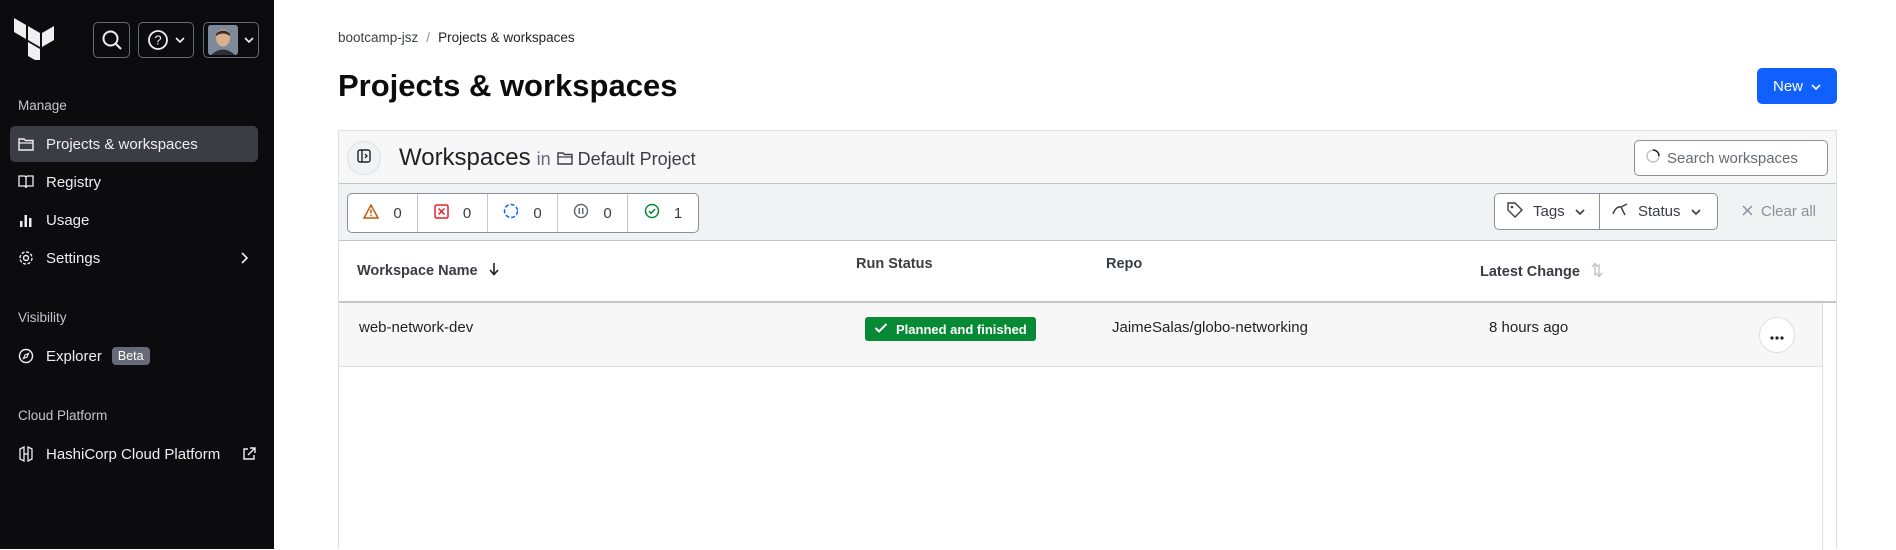 This screenshot has height=550, width=1896. I want to click on sidebar-item-settings: Settings, so click(134, 258).